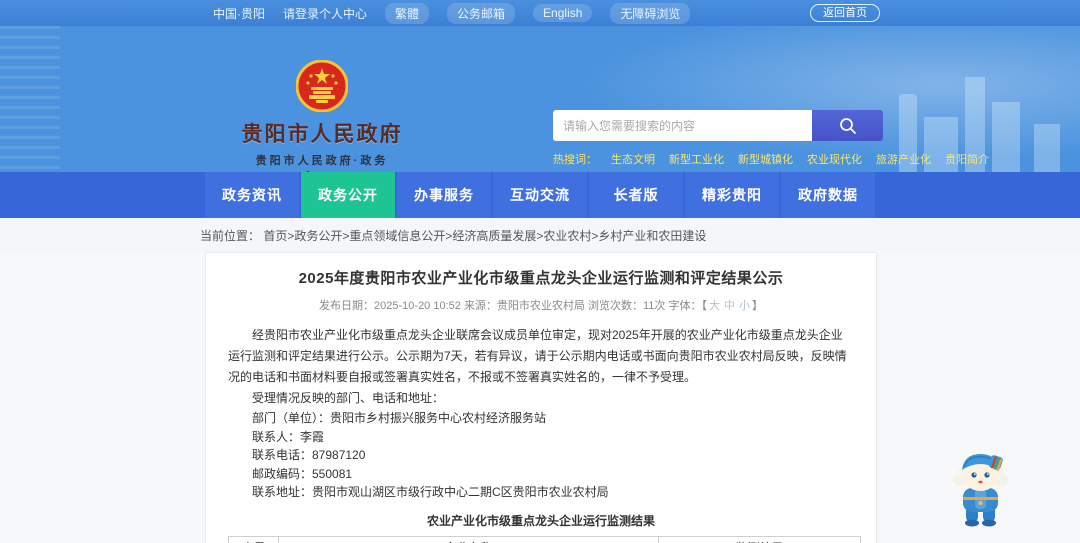  What do you see at coordinates (239, 13) in the screenshot?
I see `region-link: 中国·贵阳` at bounding box center [239, 13].